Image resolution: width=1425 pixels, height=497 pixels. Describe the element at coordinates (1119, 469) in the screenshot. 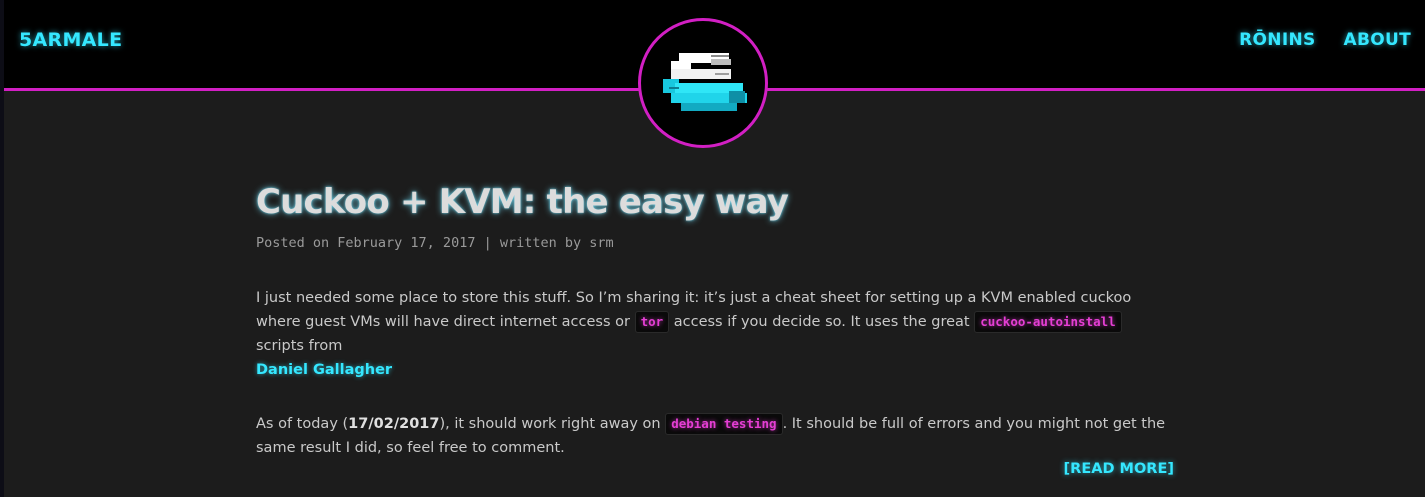

I see `read-more-link: [READ MORE]` at that location.